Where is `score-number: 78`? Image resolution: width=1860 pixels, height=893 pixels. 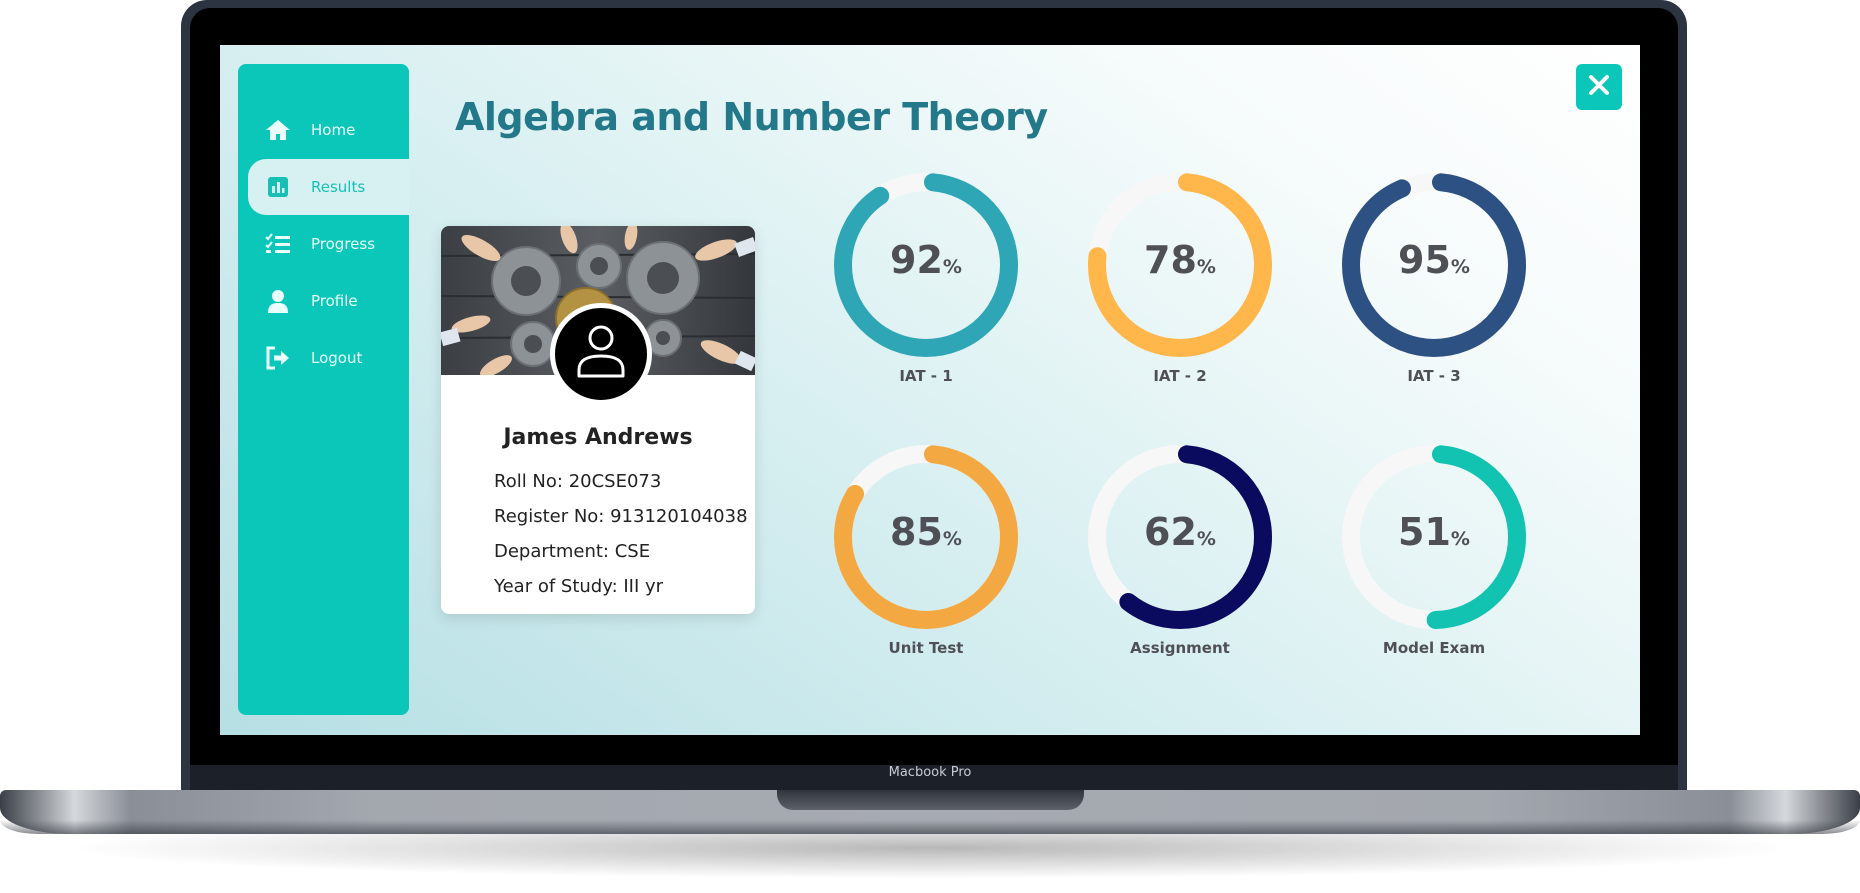
score-number: 78 is located at coordinates (1170, 260).